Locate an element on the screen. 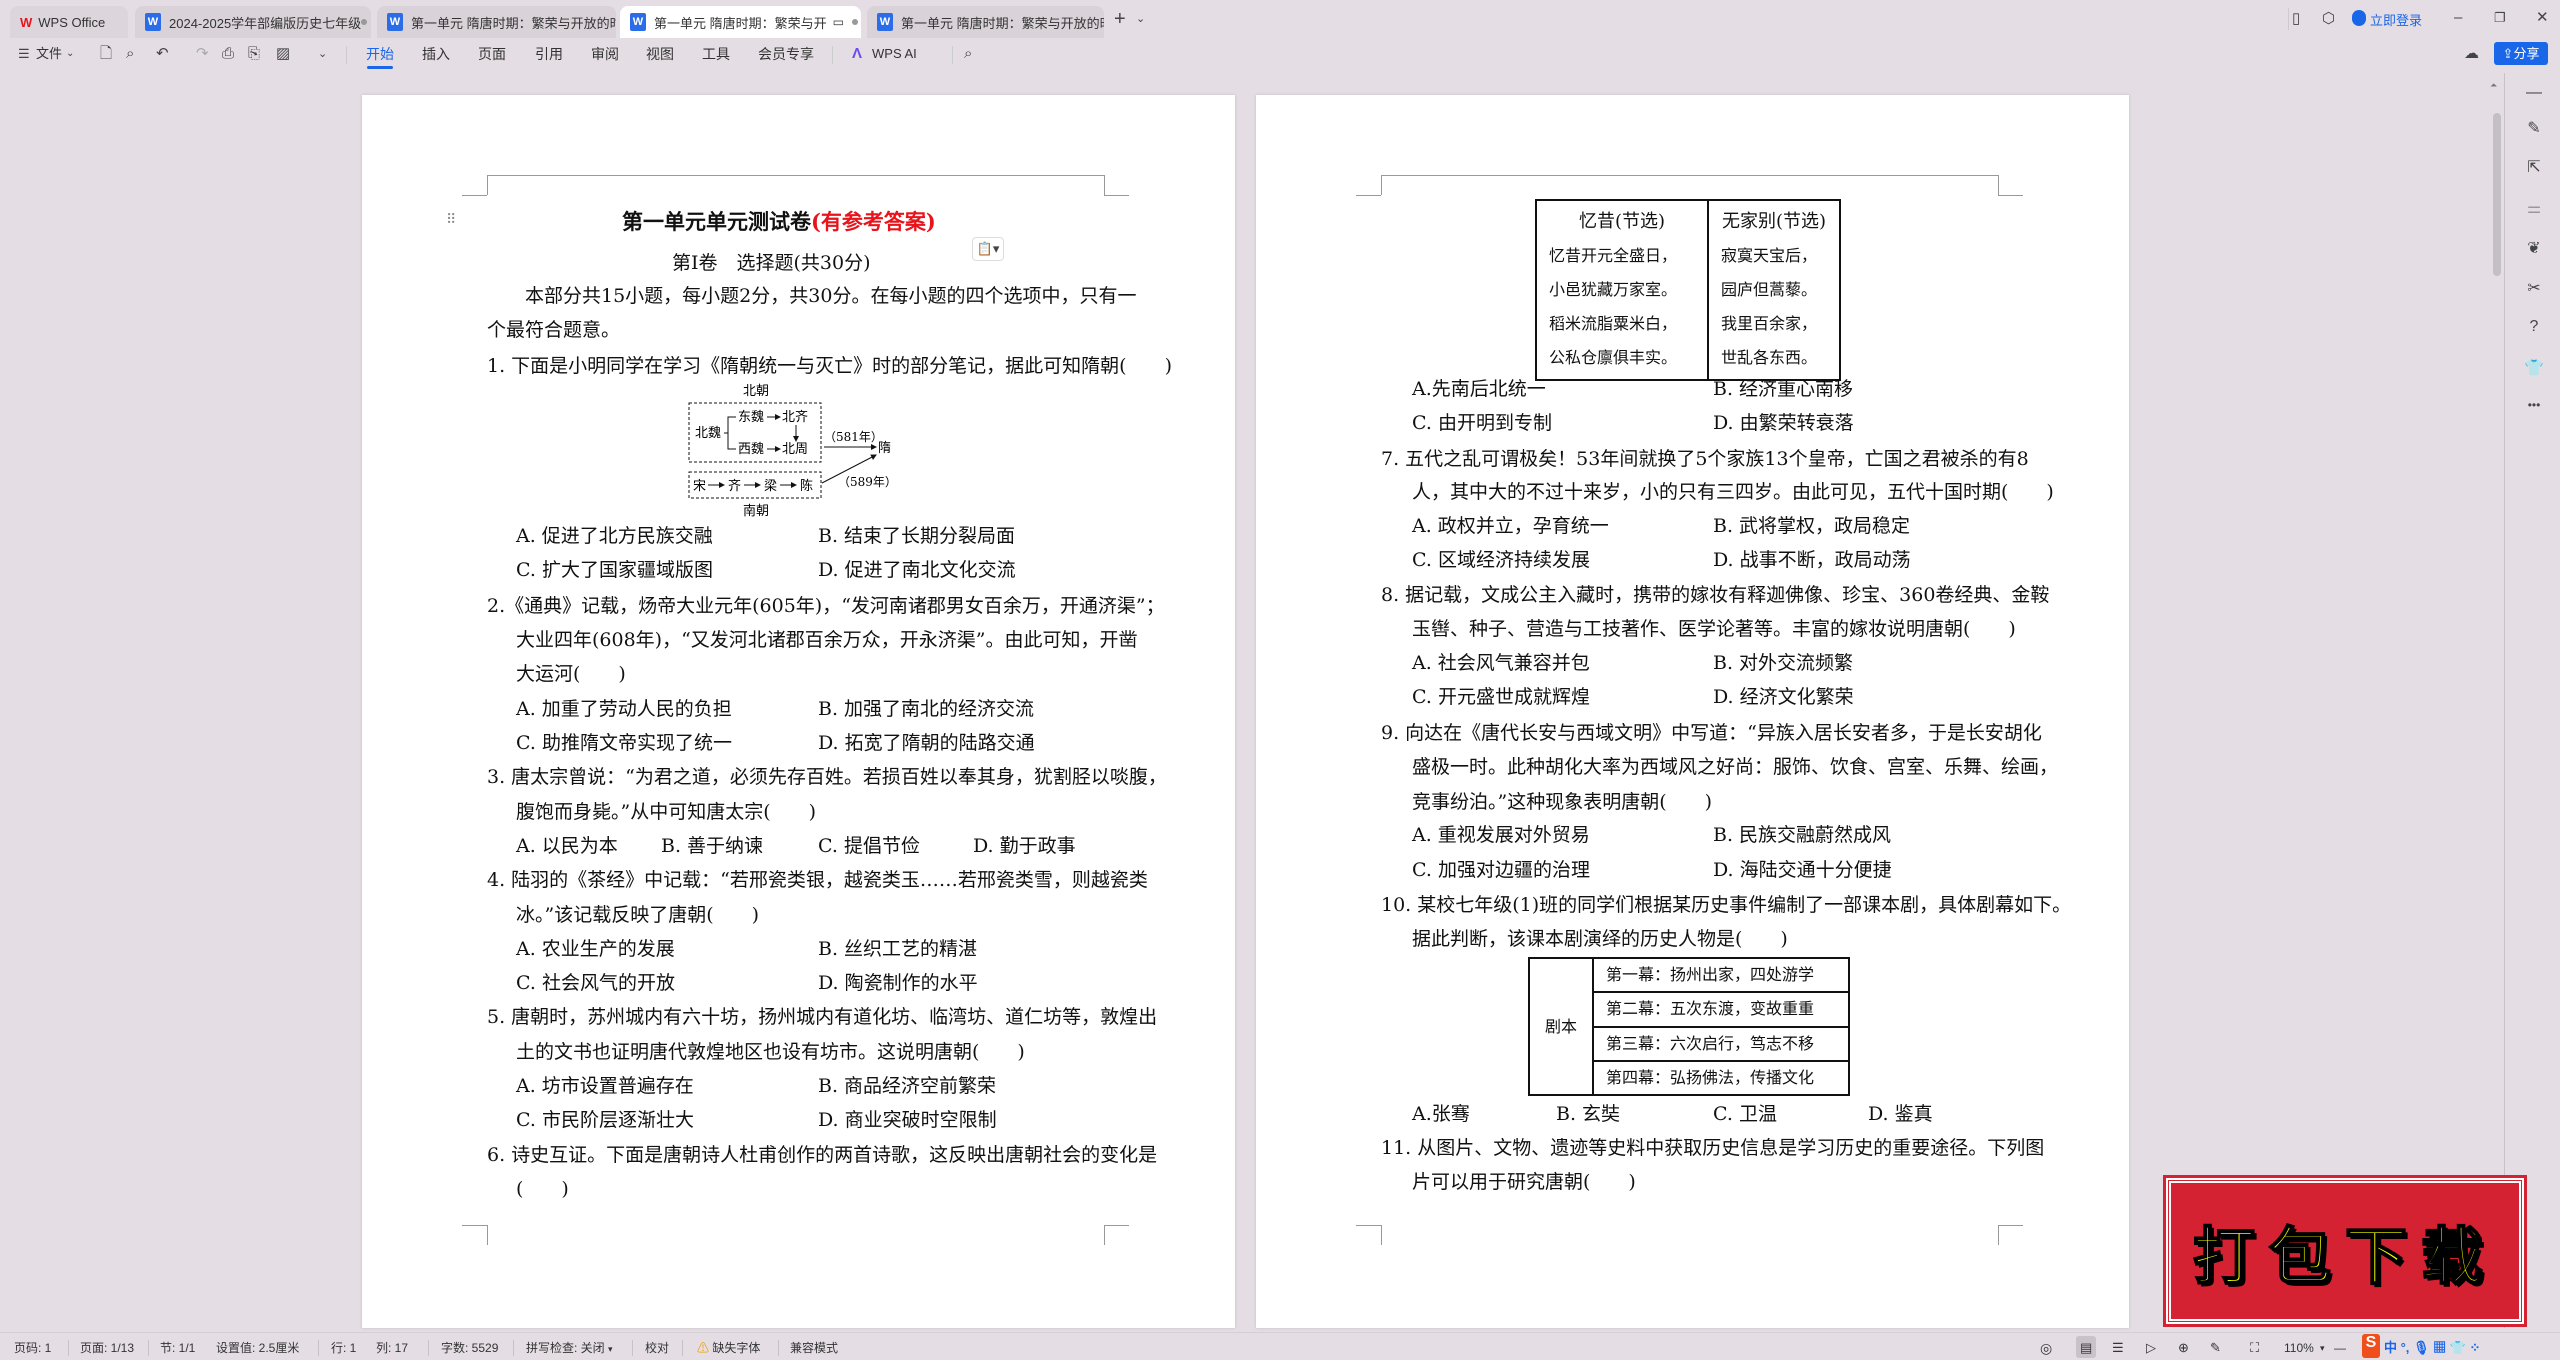 The height and width of the screenshot is (1360, 2560). tab-tools: 工具 is located at coordinates (716, 54).